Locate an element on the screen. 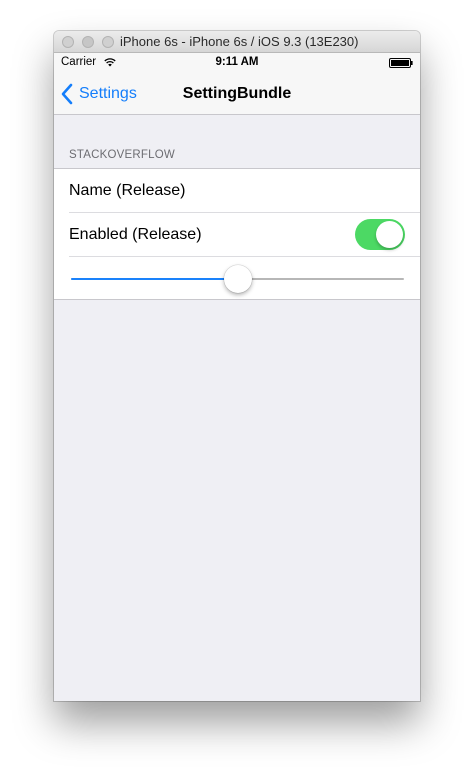 The height and width of the screenshot is (779, 474). value-slider is located at coordinates (237, 279).